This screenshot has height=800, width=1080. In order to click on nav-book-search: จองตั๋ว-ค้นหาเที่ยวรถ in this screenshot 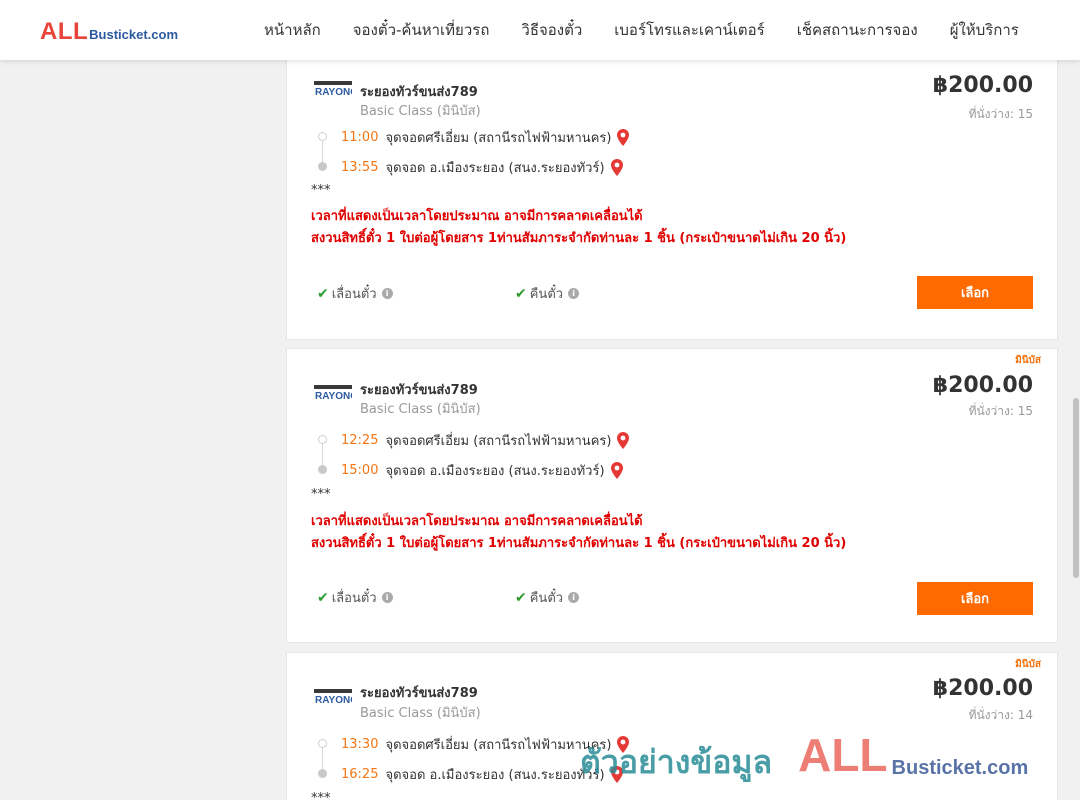, I will do `click(421, 30)`.